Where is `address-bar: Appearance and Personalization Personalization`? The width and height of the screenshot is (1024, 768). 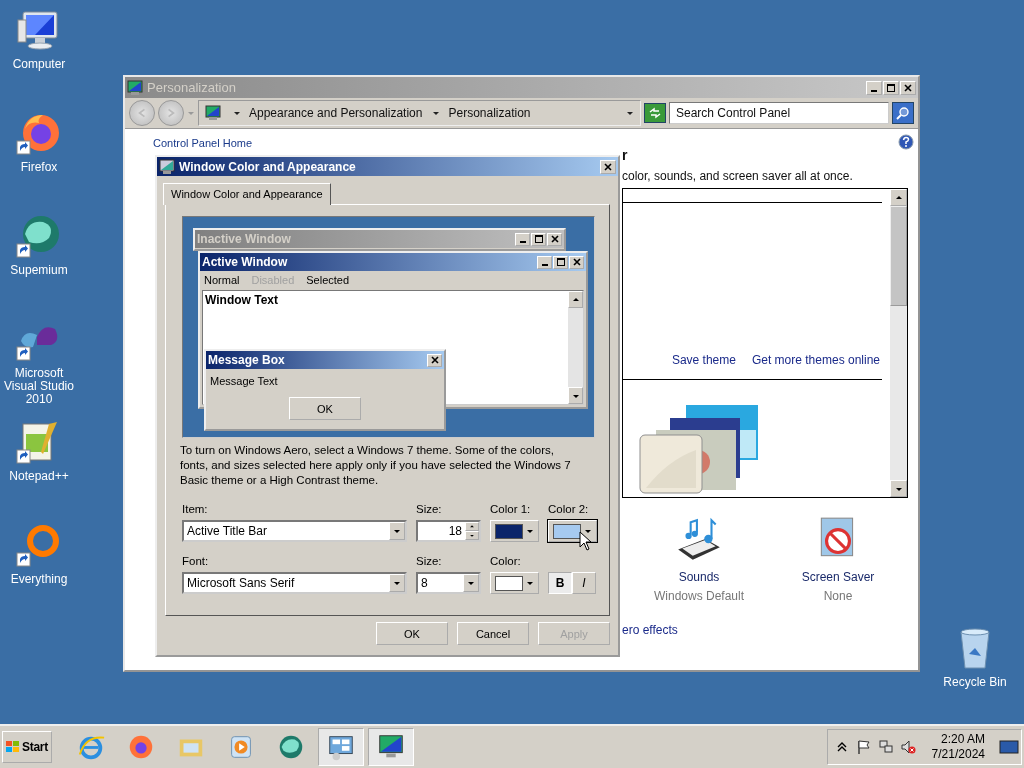 address-bar: Appearance and Personalization Personalization is located at coordinates (419, 113).